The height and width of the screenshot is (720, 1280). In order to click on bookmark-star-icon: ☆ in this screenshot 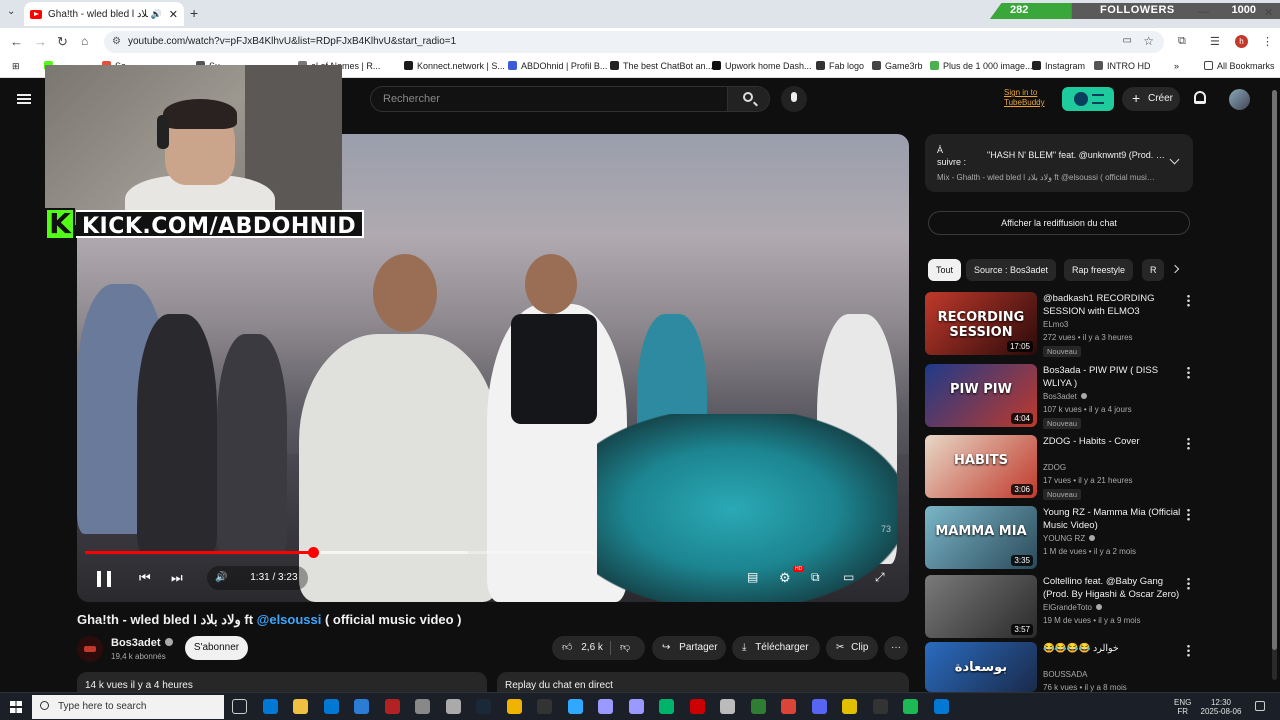, I will do `click(1148, 41)`.